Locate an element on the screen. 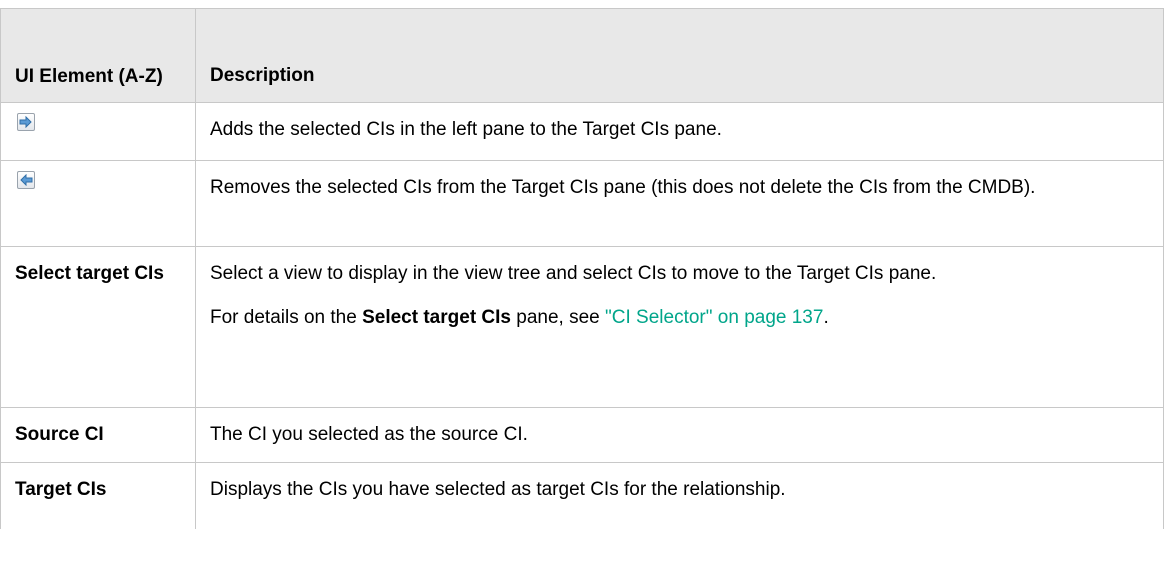 Image resolution: width=1165 pixels, height=578 pixels. header-description: Description is located at coordinates (679, 55).